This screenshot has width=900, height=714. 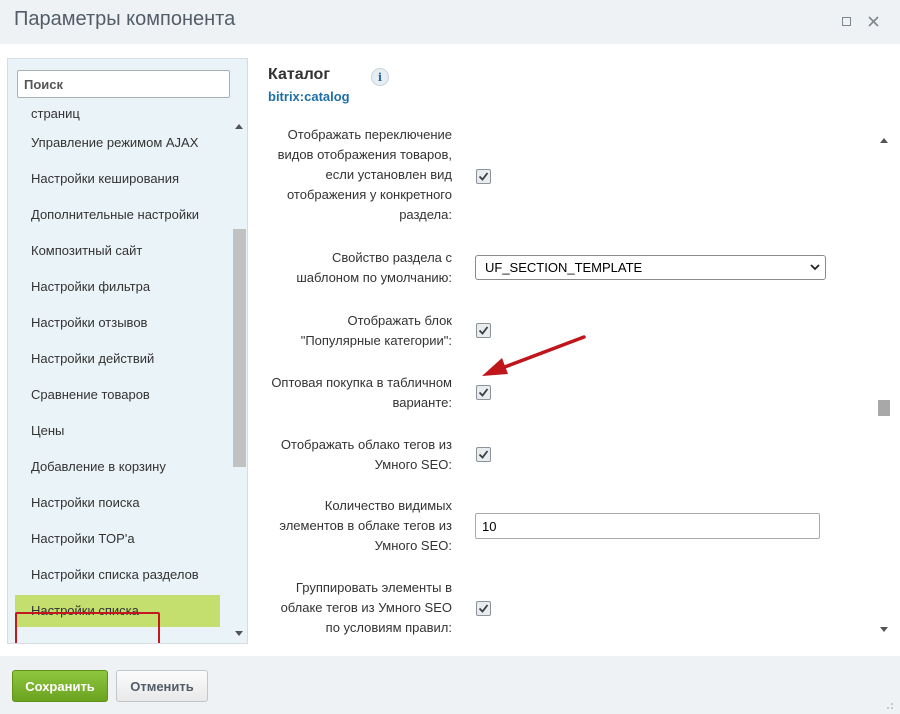 I want to click on cancel-button: Отменить, so click(x=162, y=686).